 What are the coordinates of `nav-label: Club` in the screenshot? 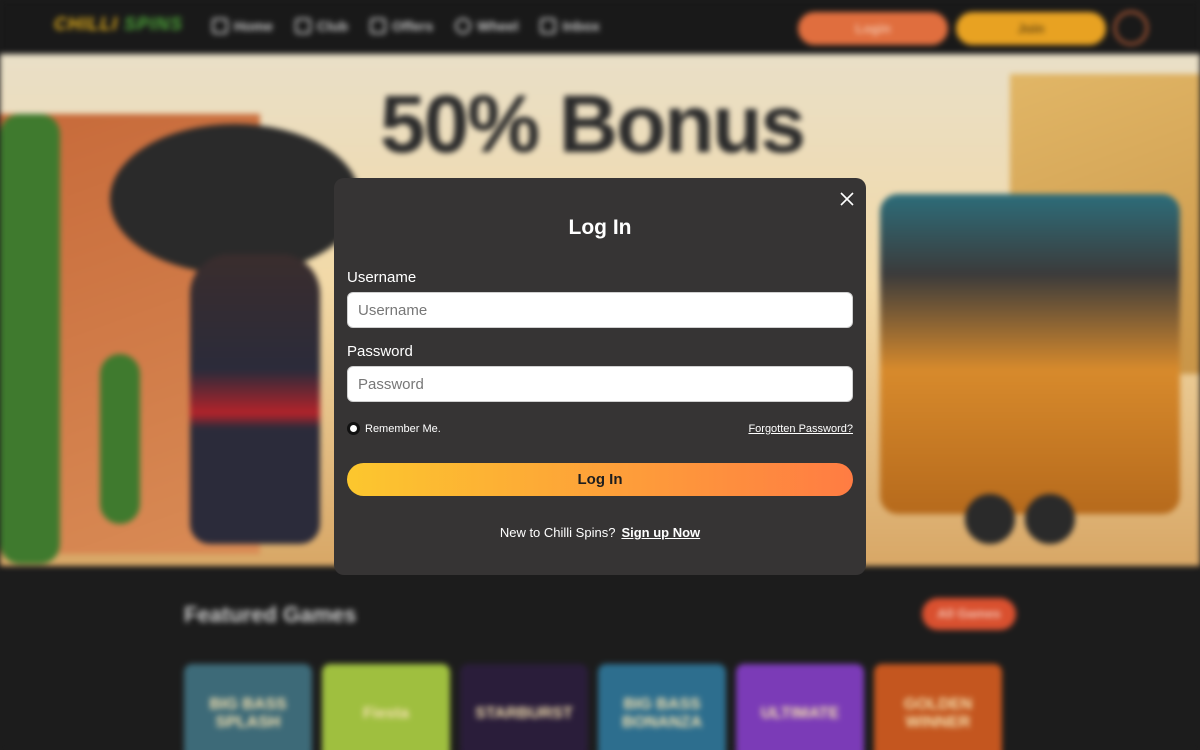 It's located at (332, 26).